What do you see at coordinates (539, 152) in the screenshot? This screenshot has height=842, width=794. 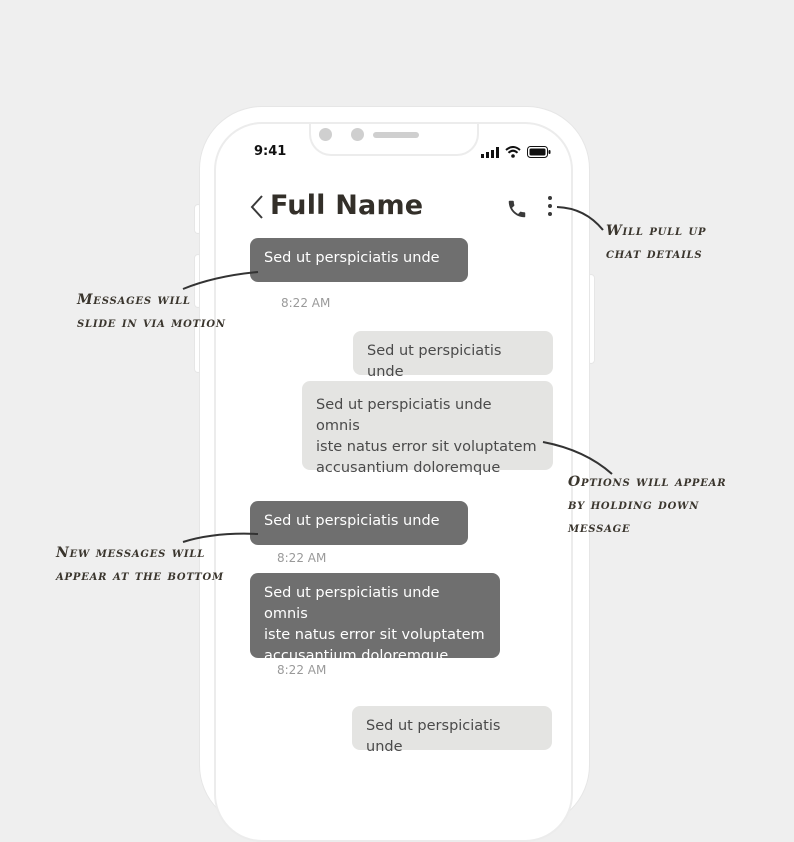 I see `battery-icon` at bounding box center [539, 152].